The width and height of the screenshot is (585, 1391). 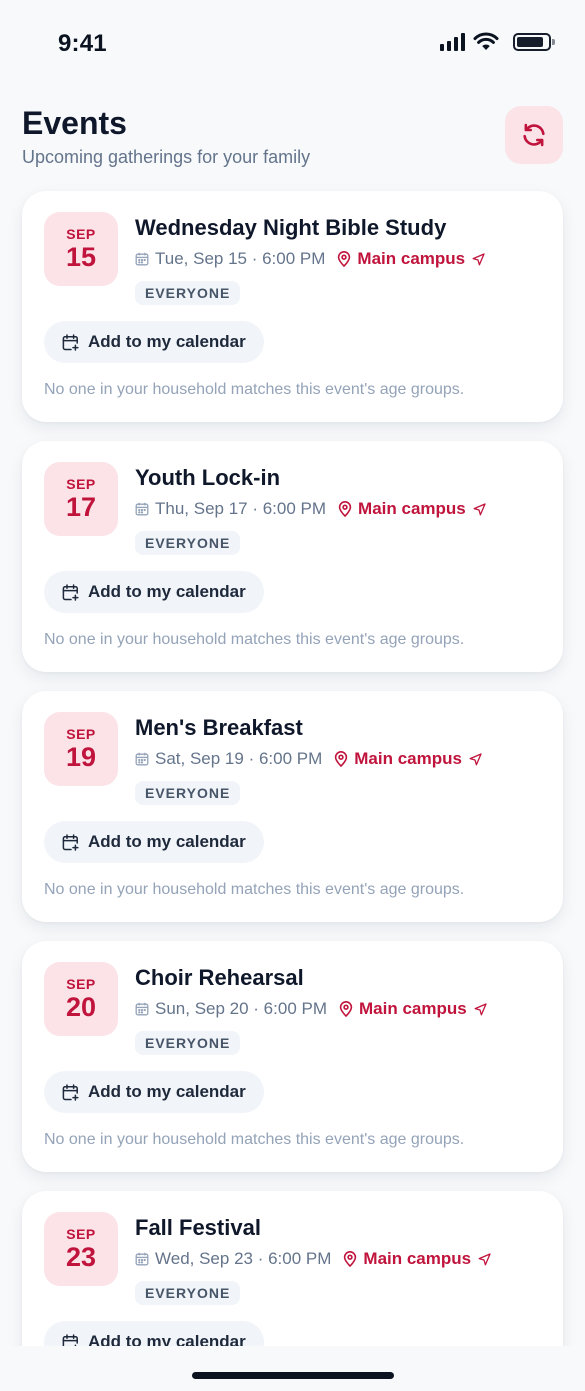 What do you see at coordinates (243, 1258) in the screenshot?
I see `event-datetime: Wed, Sep 23 · 6:00 PM` at bounding box center [243, 1258].